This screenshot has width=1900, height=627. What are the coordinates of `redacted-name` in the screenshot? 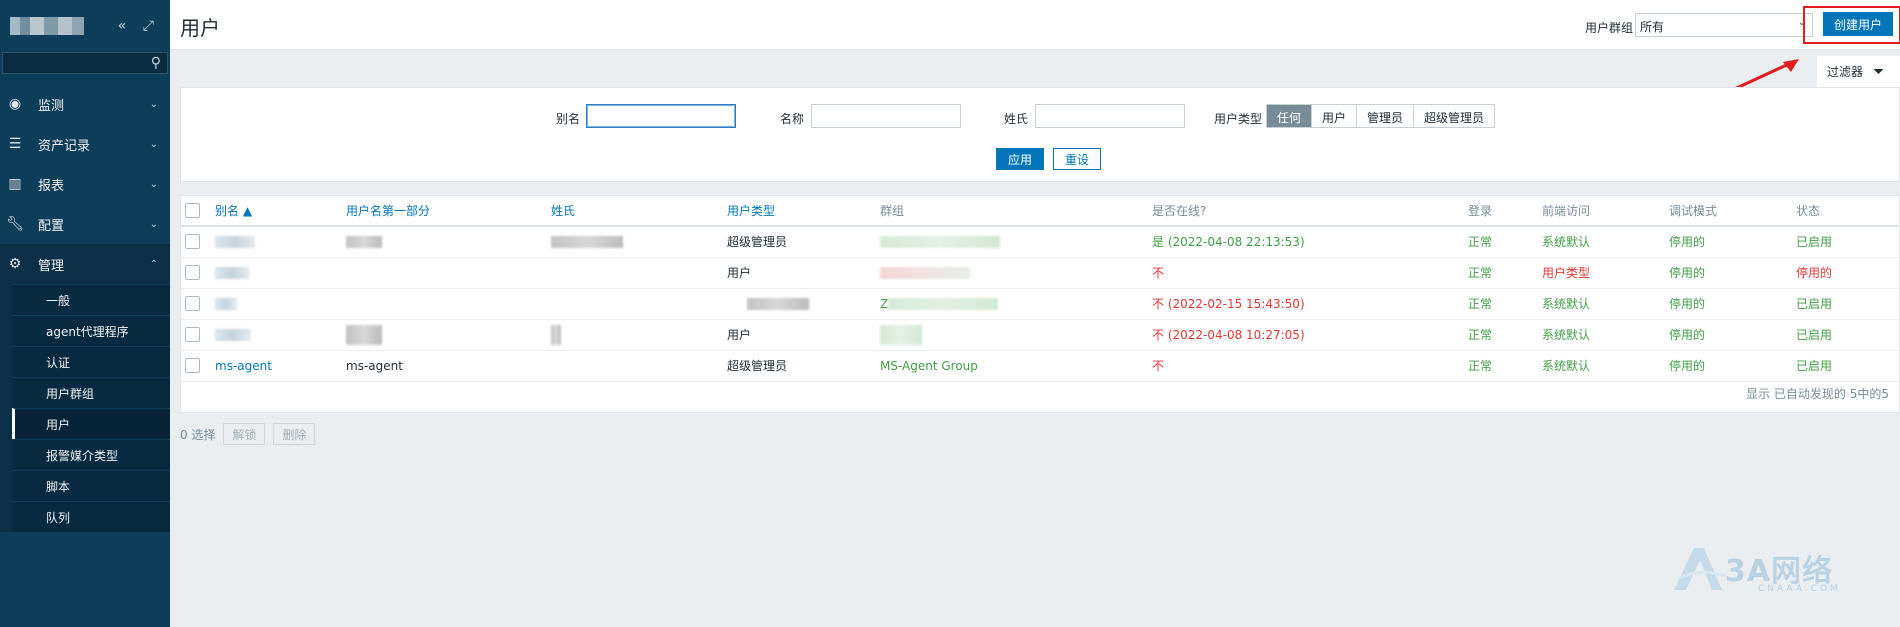 It's located at (364, 334).